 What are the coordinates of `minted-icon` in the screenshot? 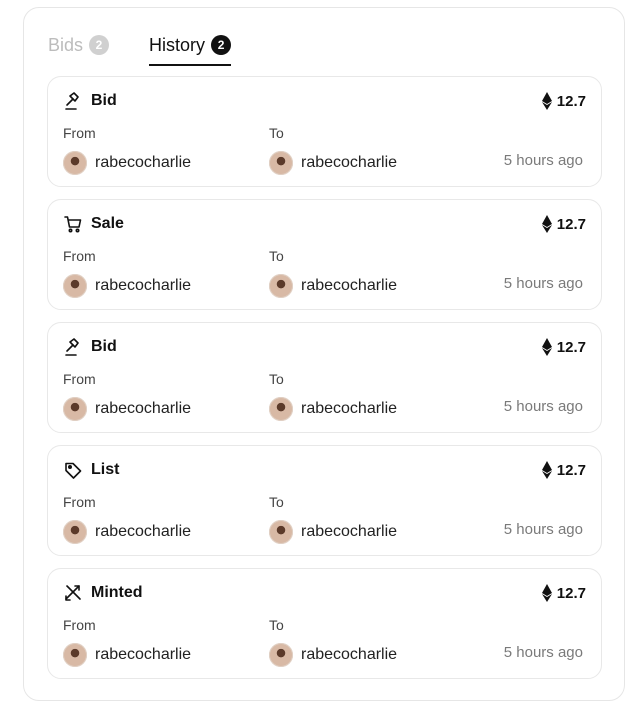 It's located at (73, 593).